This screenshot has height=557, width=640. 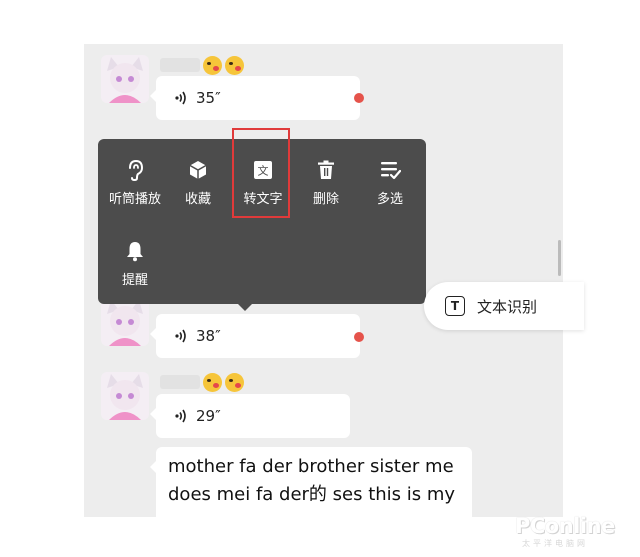 What do you see at coordinates (135, 183) in the screenshot?
I see `menu-item-earpiece: 听筒播放` at bounding box center [135, 183].